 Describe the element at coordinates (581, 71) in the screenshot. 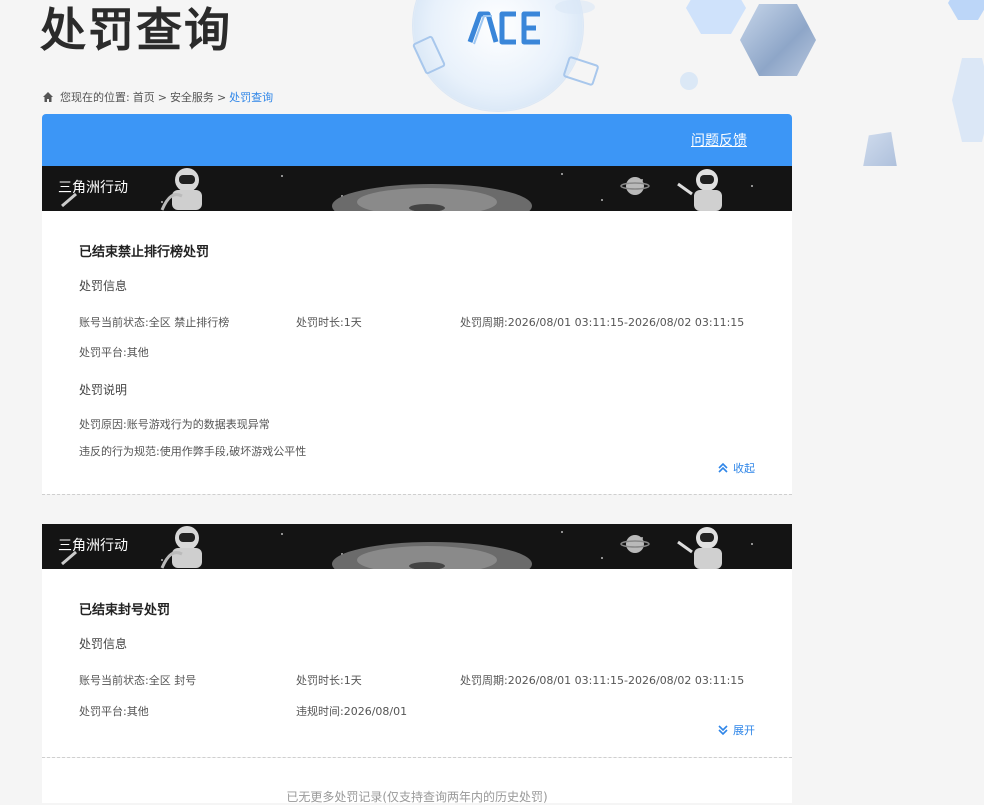

I see `game-card-icon` at that location.